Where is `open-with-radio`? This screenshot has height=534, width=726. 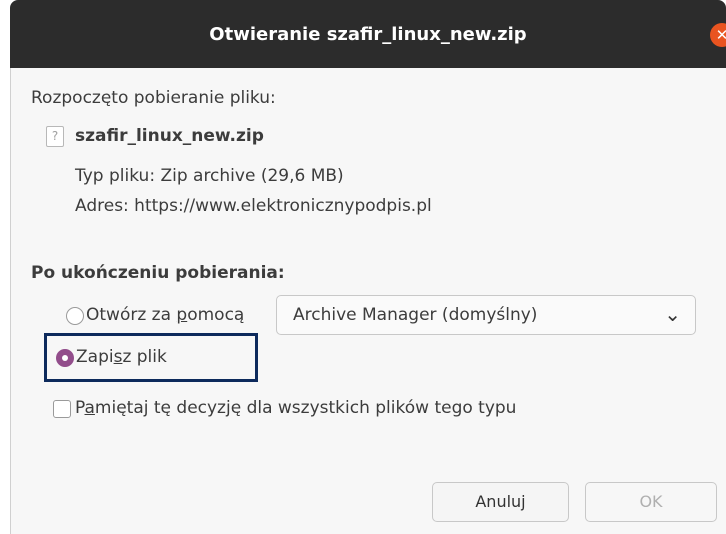
open-with-radio is located at coordinates (75, 316).